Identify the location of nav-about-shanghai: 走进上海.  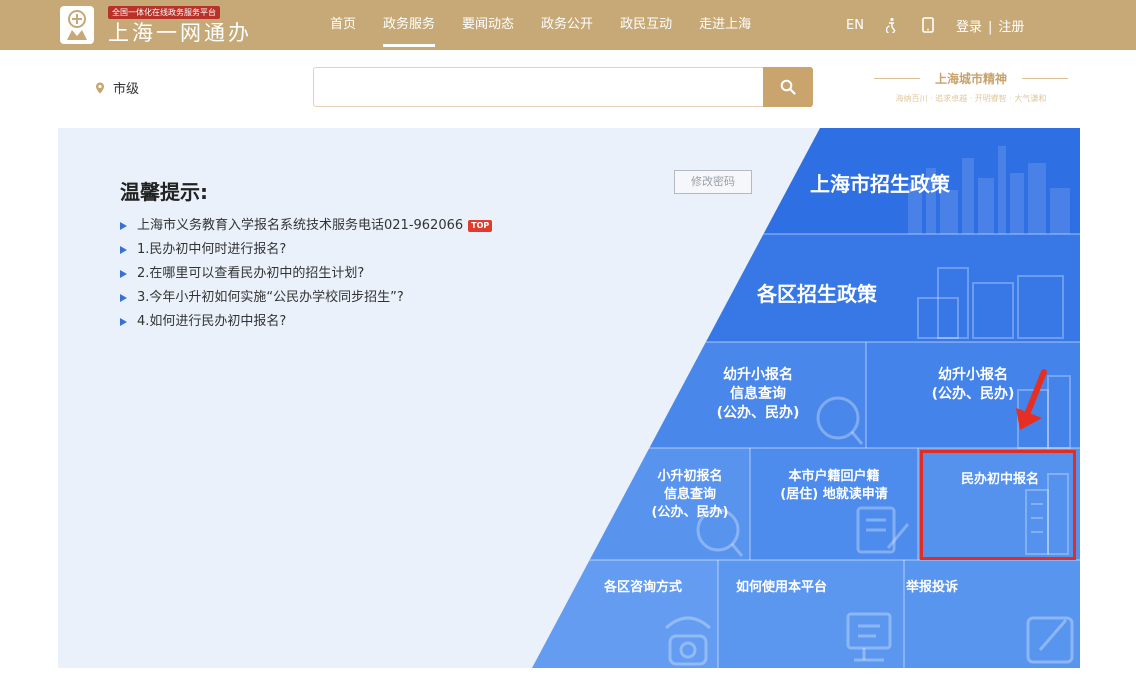
(725, 25).